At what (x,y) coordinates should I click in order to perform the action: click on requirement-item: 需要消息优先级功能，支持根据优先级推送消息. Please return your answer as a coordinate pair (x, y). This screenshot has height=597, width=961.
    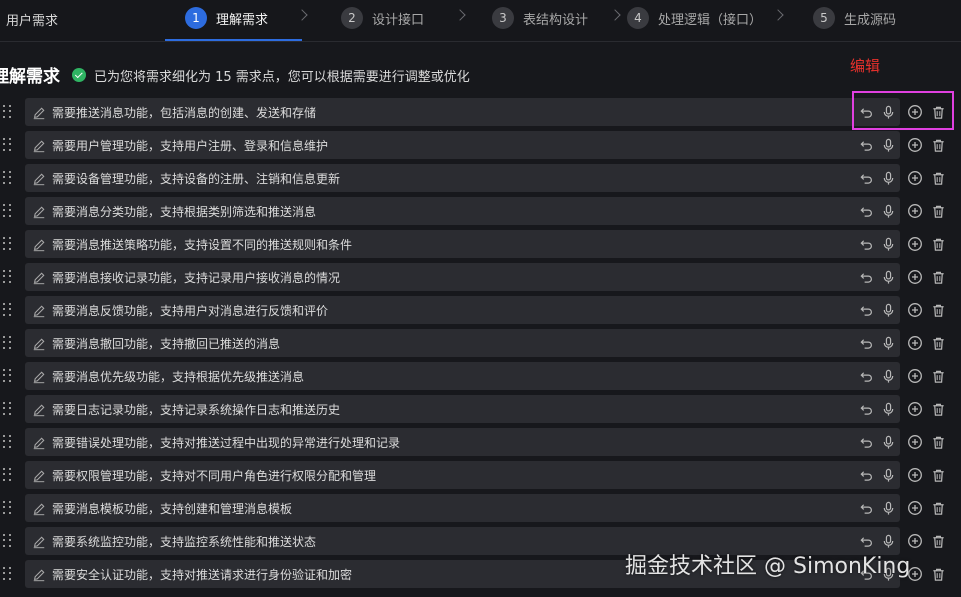
    Looking at the image, I should click on (462, 376).